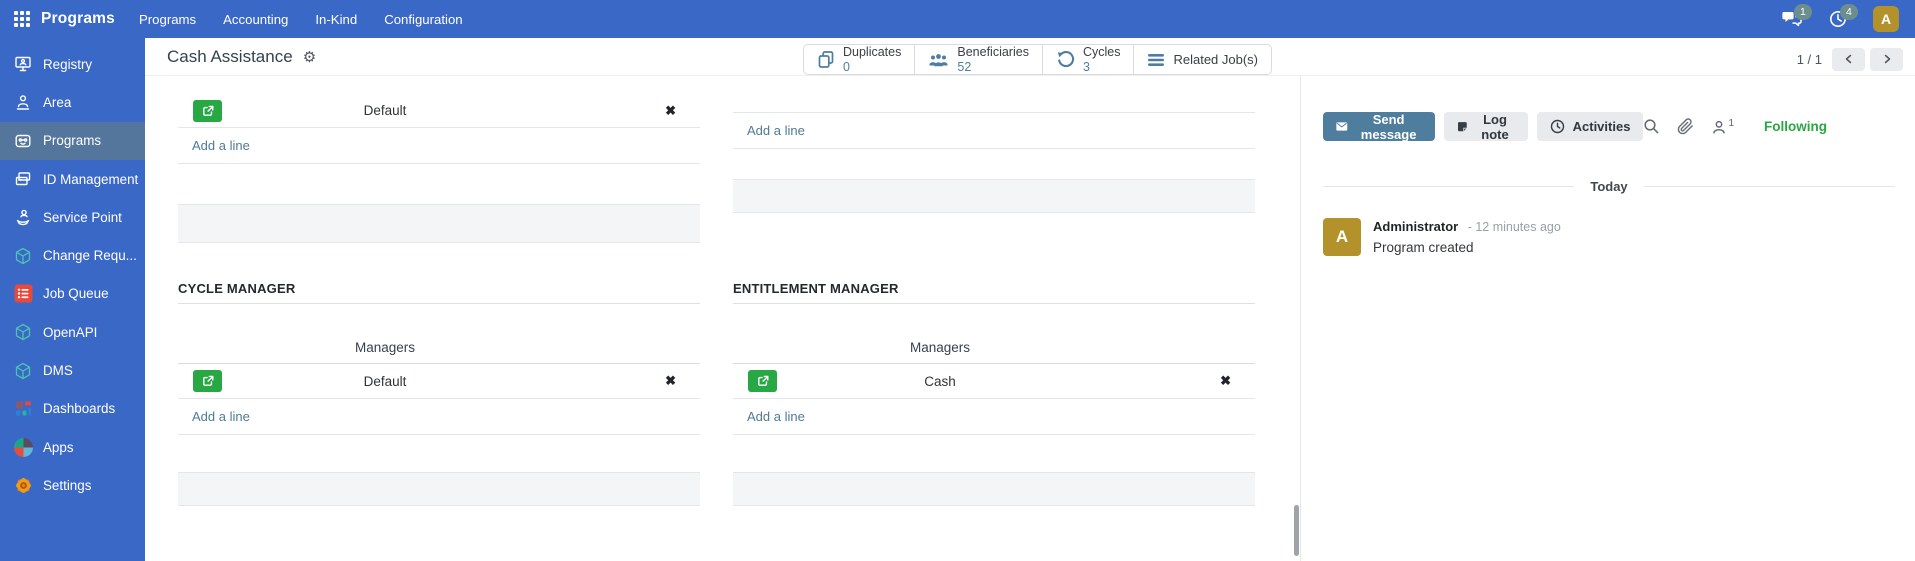 The width and height of the screenshot is (1915, 561). Describe the element at coordinates (1296, 530) in the screenshot. I see `vertical-scrollbar` at that location.